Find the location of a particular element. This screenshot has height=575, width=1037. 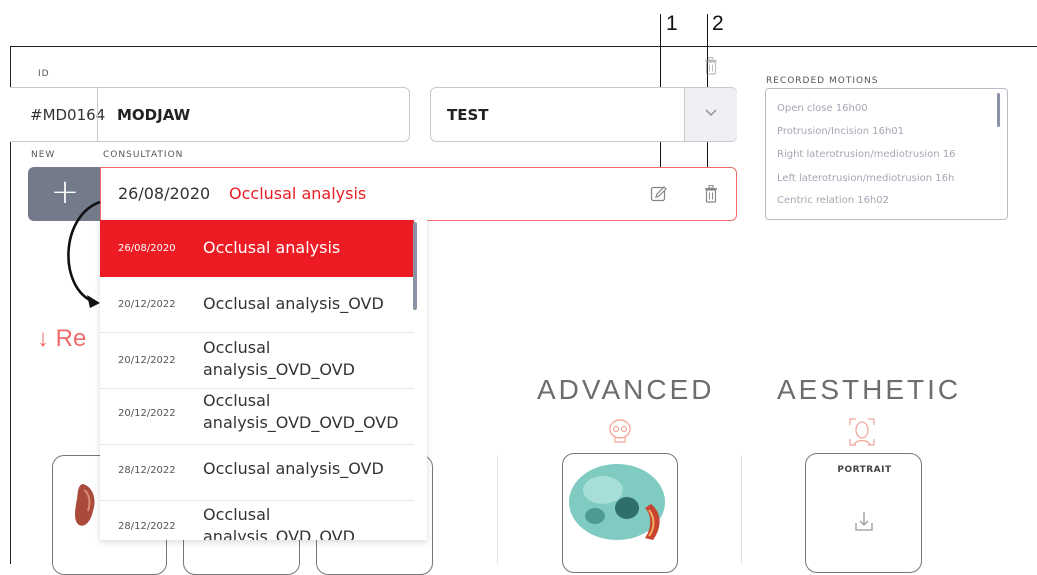

dropdown-item: 20/12/2022 Occlusal analysis_OVD_OVD_OVD is located at coordinates (257, 416).